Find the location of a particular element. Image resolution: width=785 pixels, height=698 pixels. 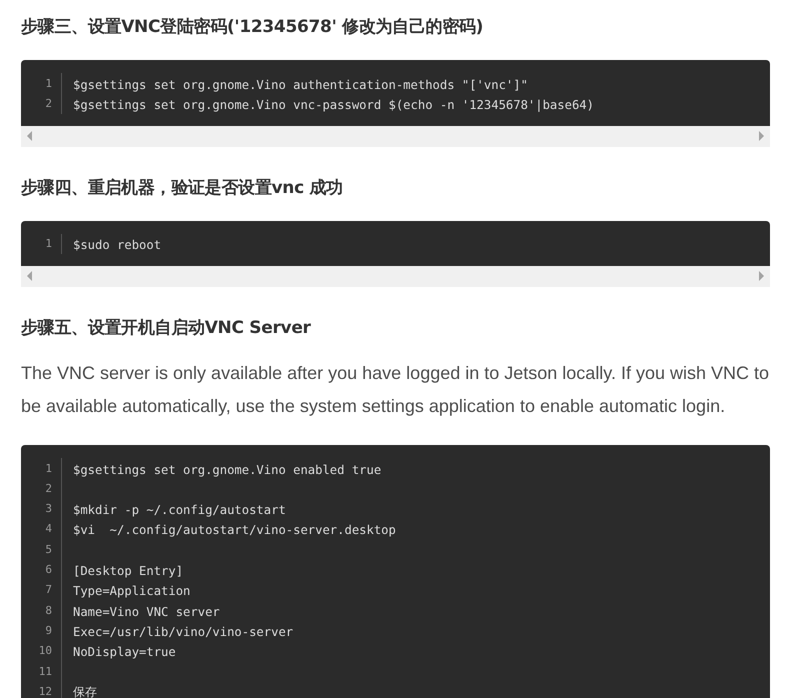

section-heading: 步骤三、设置VNC登陆密码('12345678' 修改为自己的密码) is located at coordinates (252, 27).